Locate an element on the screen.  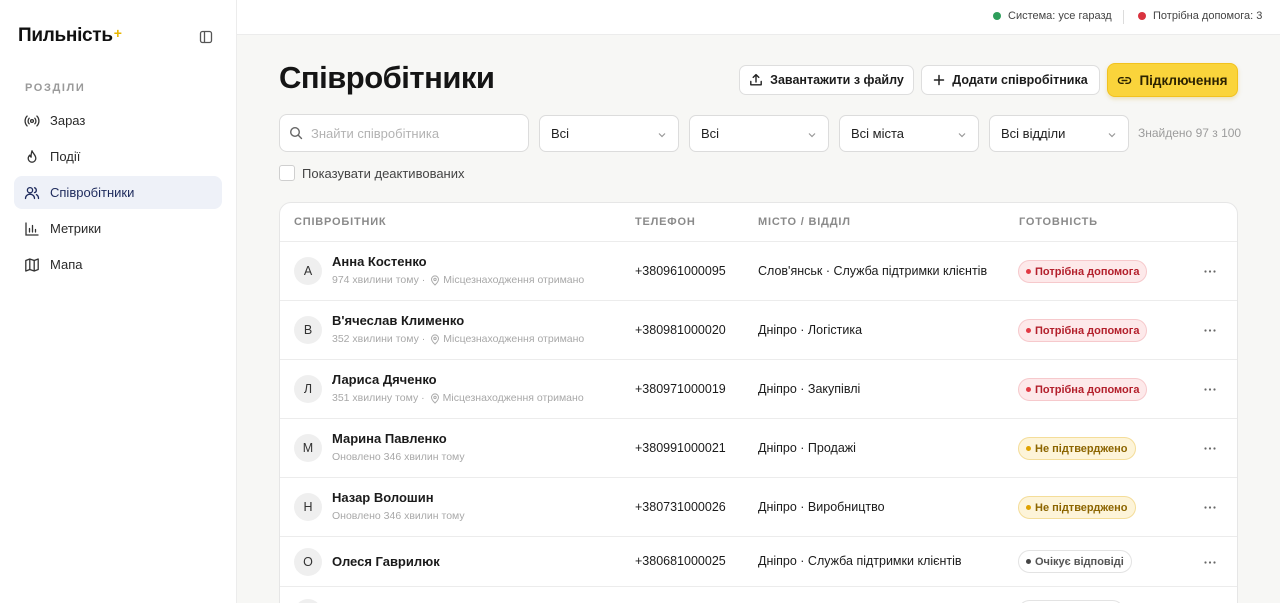
city-select: Всі міста is located at coordinates (909, 133).